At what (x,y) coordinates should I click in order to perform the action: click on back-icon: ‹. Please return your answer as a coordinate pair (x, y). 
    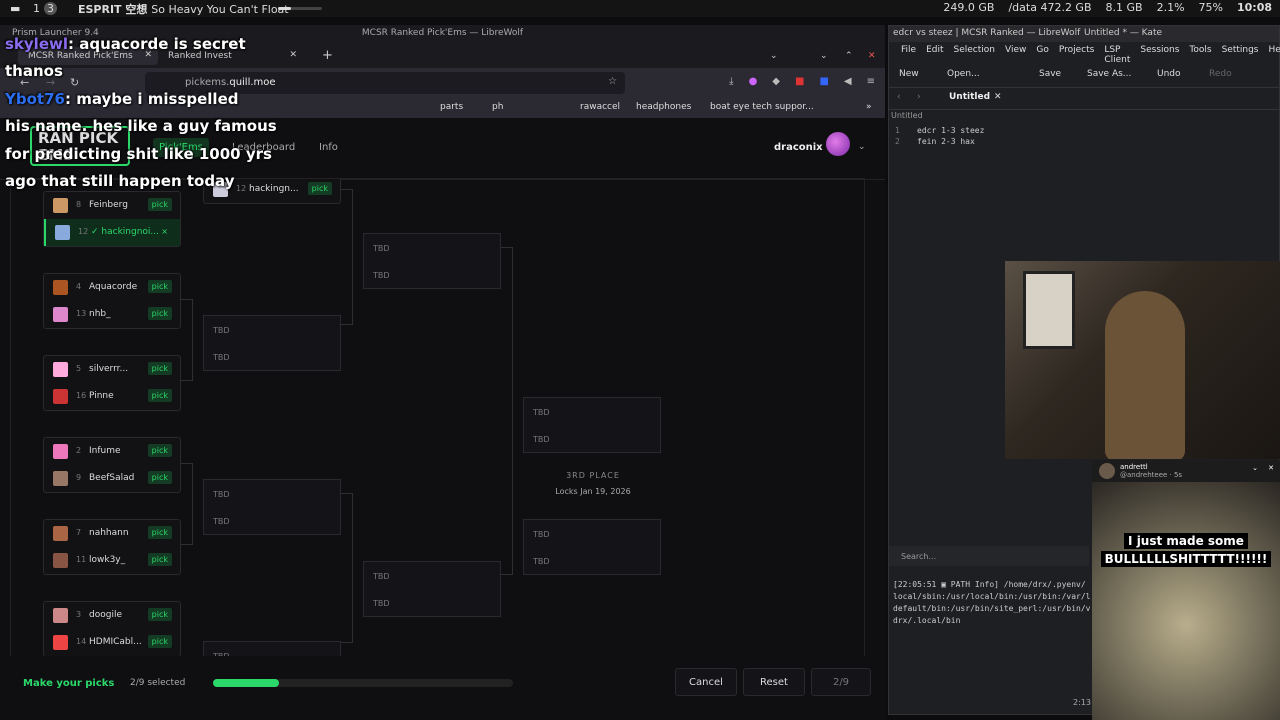
    Looking at the image, I should click on (899, 97).